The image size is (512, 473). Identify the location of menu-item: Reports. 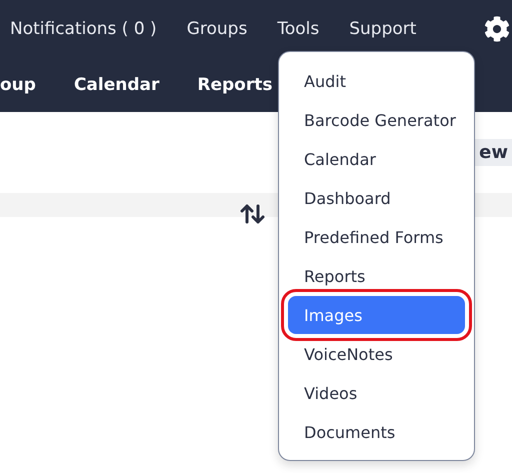
(376, 276).